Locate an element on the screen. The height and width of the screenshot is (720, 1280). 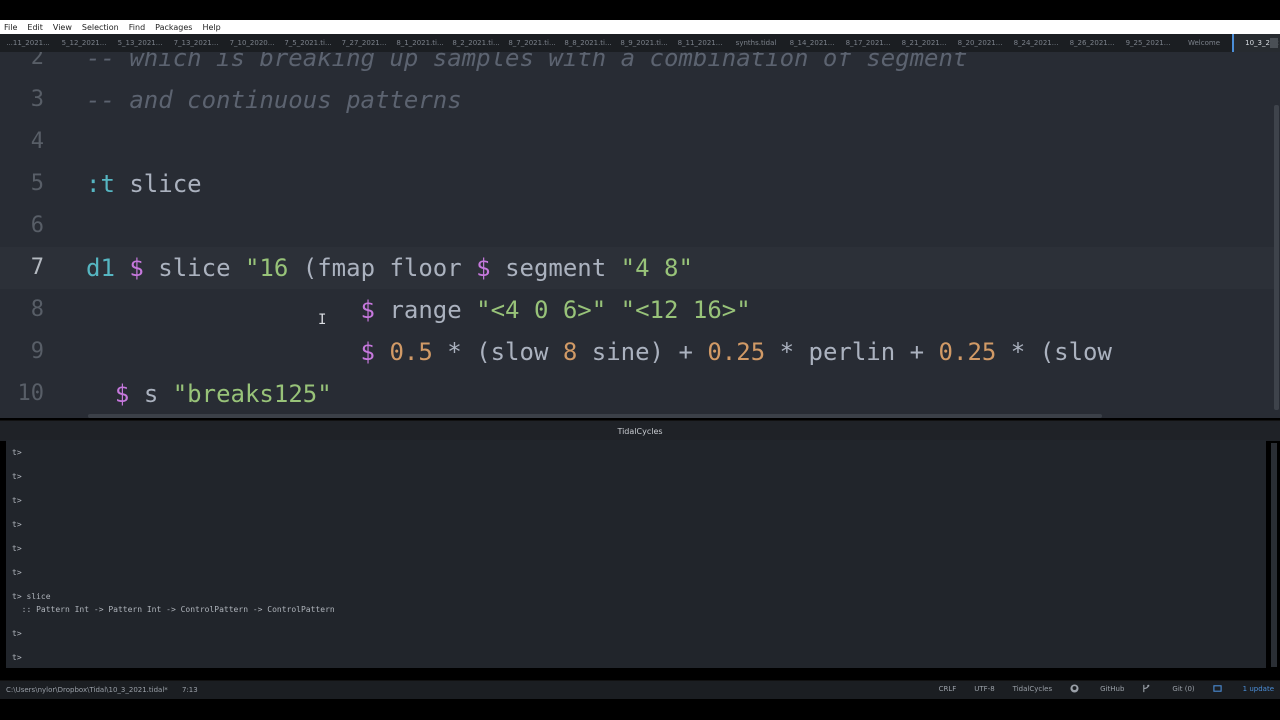
line-number: 8 is located at coordinates (37, 309).